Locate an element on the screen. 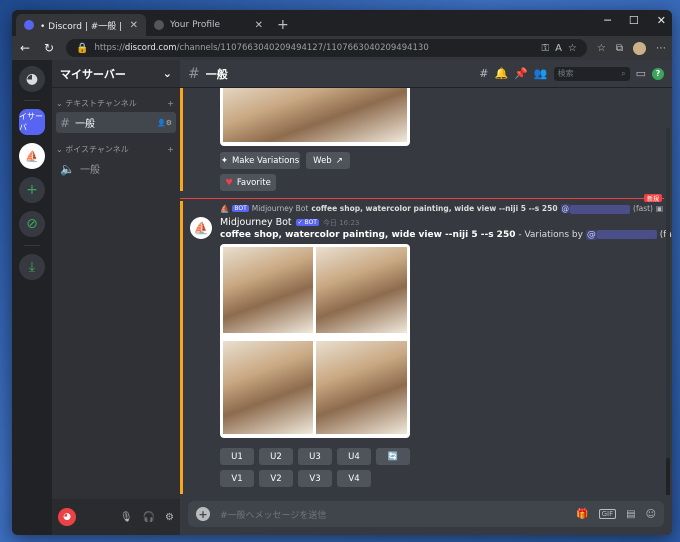 The width and height of the screenshot is (680, 542). sparkle-icon: ✦ is located at coordinates (224, 160).